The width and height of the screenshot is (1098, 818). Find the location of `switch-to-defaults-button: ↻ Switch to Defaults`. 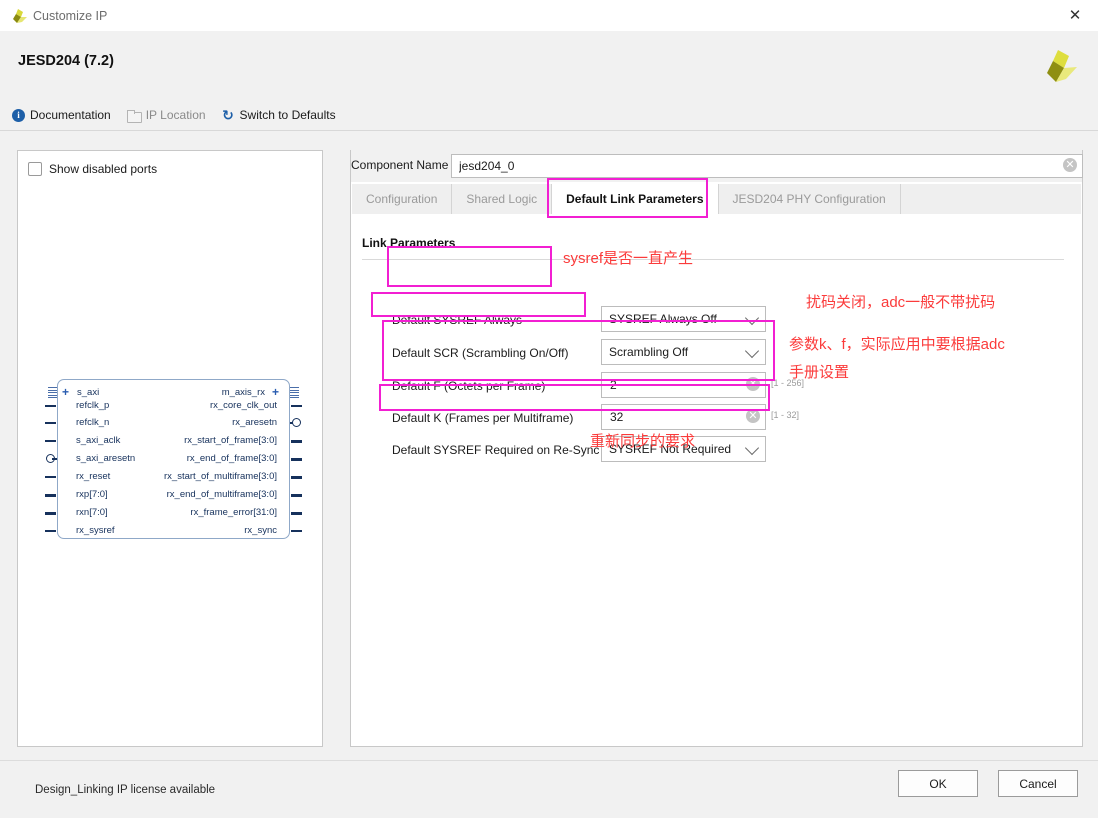

switch-to-defaults-button: ↻ Switch to Defaults is located at coordinates (279, 114).